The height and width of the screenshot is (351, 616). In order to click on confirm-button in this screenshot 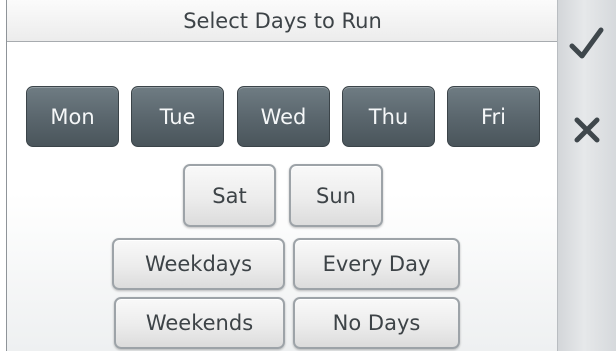, I will do `click(587, 44)`.